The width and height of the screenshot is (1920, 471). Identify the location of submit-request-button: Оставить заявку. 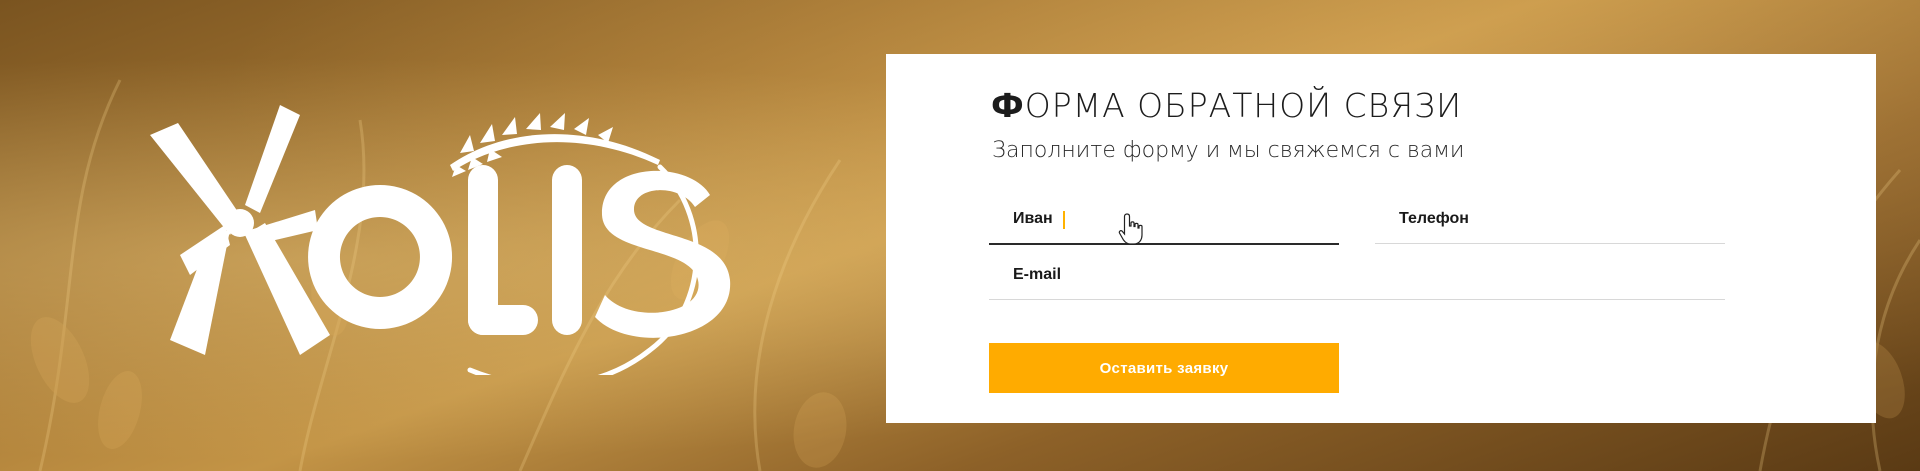
(1164, 368).